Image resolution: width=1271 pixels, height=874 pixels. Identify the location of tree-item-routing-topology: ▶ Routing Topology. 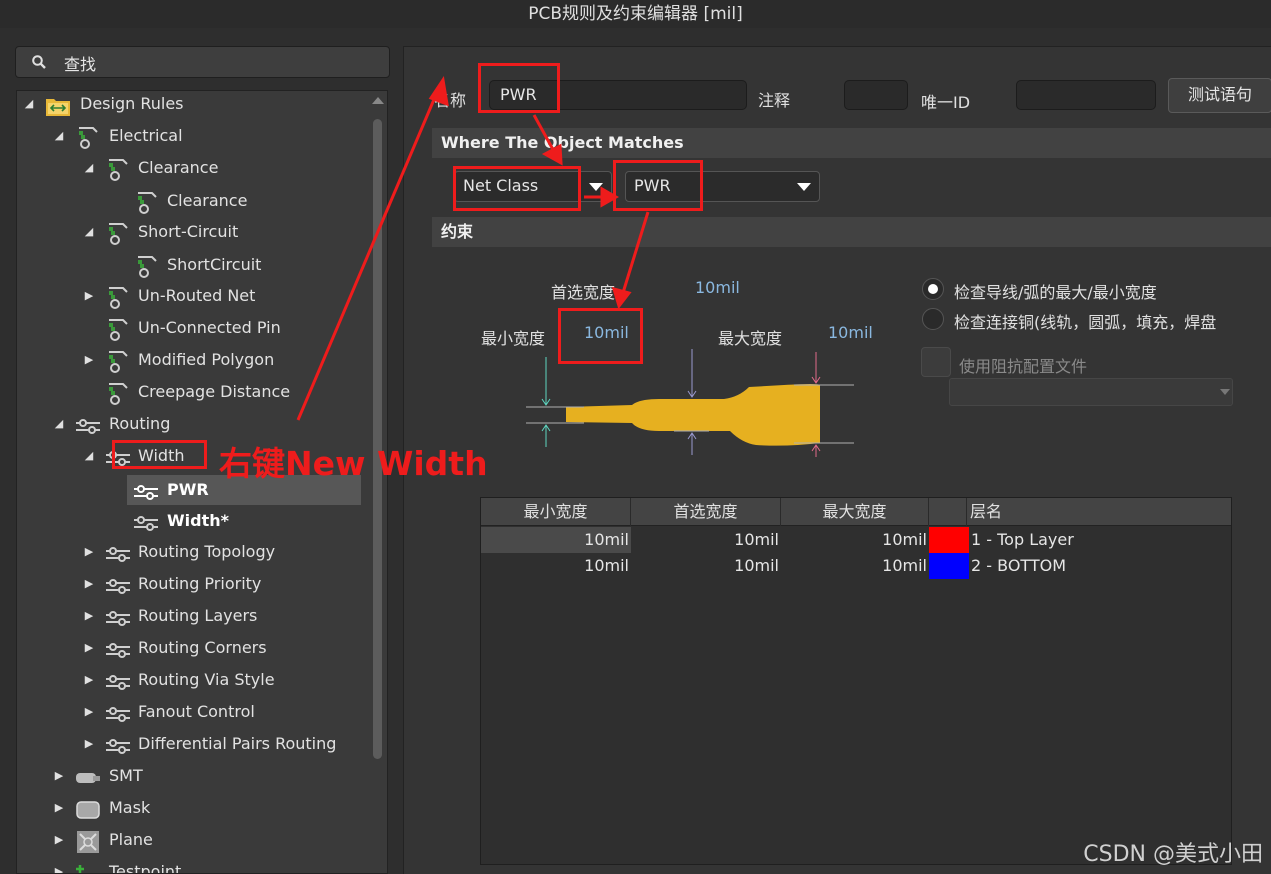
(193, 552).